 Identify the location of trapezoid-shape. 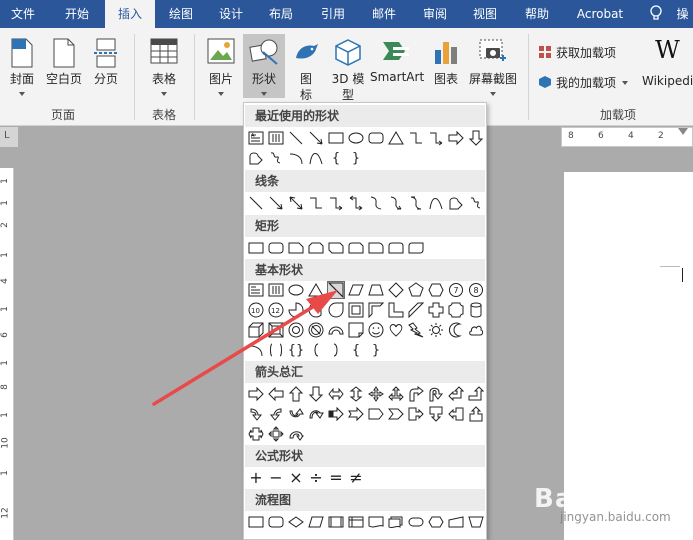
(376, 290).